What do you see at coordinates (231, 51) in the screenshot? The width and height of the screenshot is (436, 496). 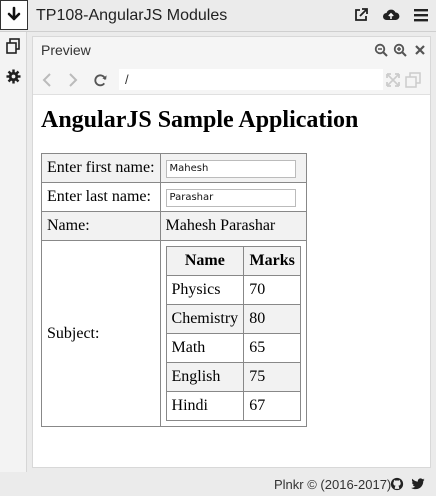 I see `preview-header: Preview` at bounding box center [231, 51].